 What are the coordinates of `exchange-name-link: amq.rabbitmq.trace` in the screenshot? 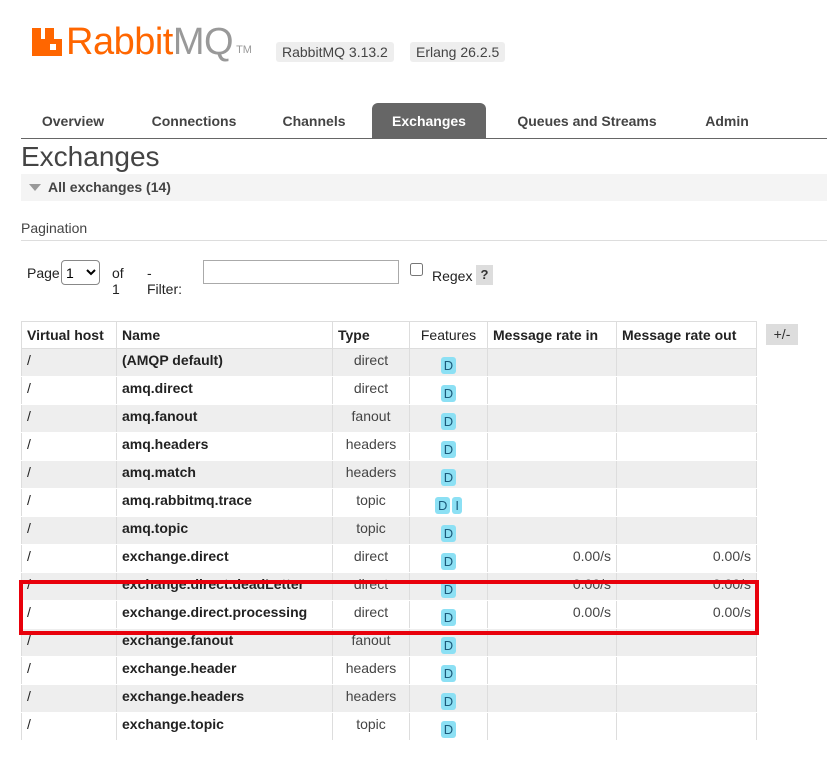 It's located at (224, 502).